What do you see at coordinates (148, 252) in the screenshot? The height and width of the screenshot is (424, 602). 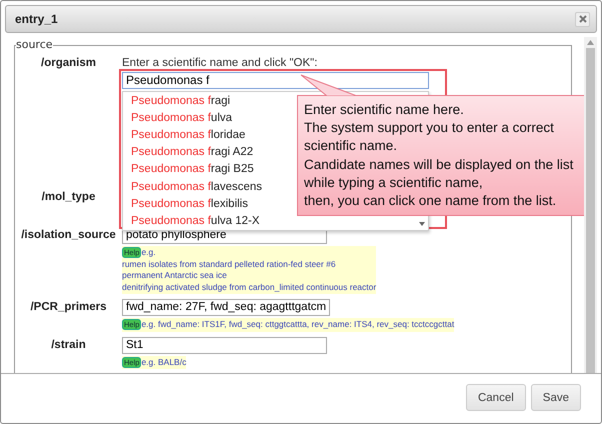 I see `help-text: e.g.` at bounding box center [148, 252].